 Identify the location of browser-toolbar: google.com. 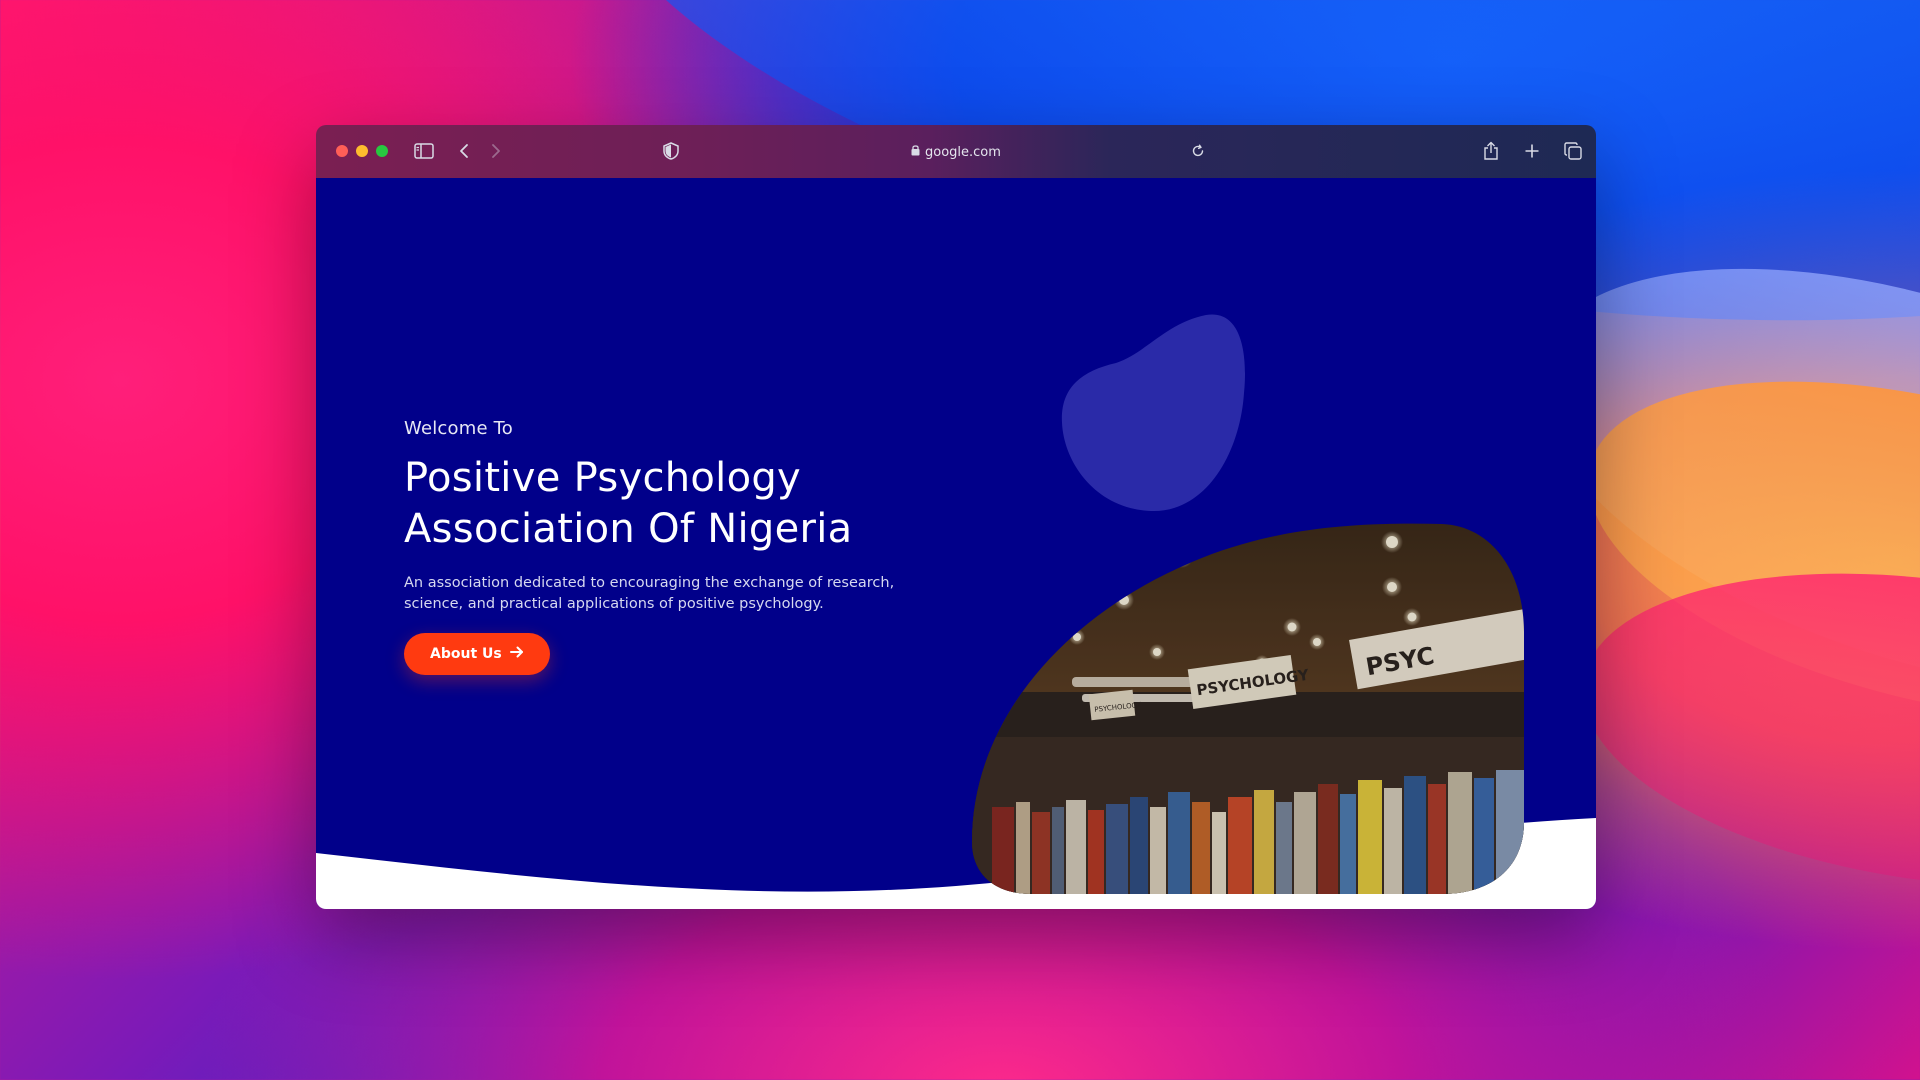
(956, 151).